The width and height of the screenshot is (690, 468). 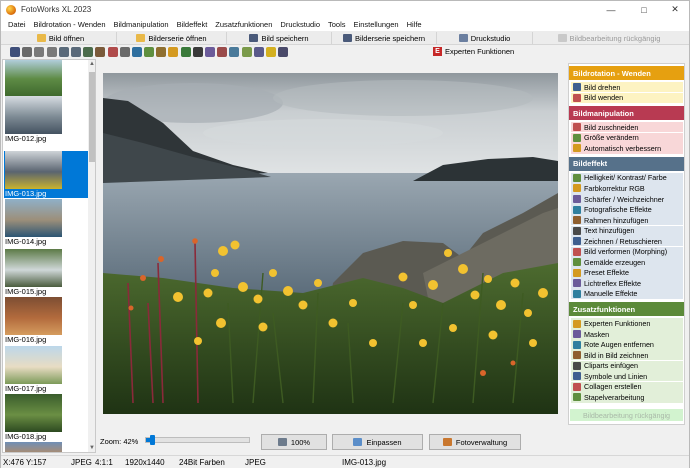 I want to click on panel-item: Bild in Bild zeichnen, so click(x=627, y=355).